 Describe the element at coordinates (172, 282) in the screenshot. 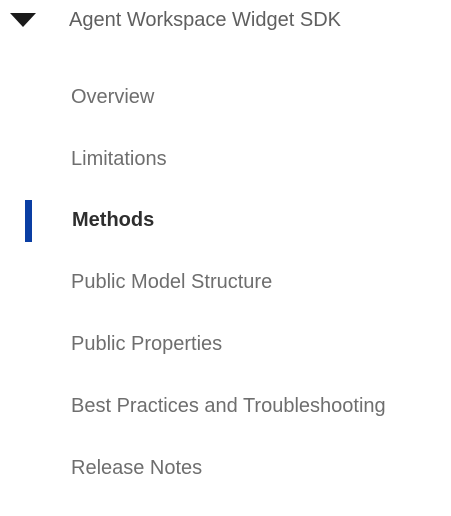

I see `nav-item-label: Public Model Structure` at that location.